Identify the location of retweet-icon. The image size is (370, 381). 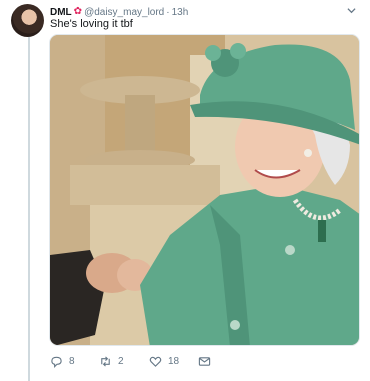
(105, 361).